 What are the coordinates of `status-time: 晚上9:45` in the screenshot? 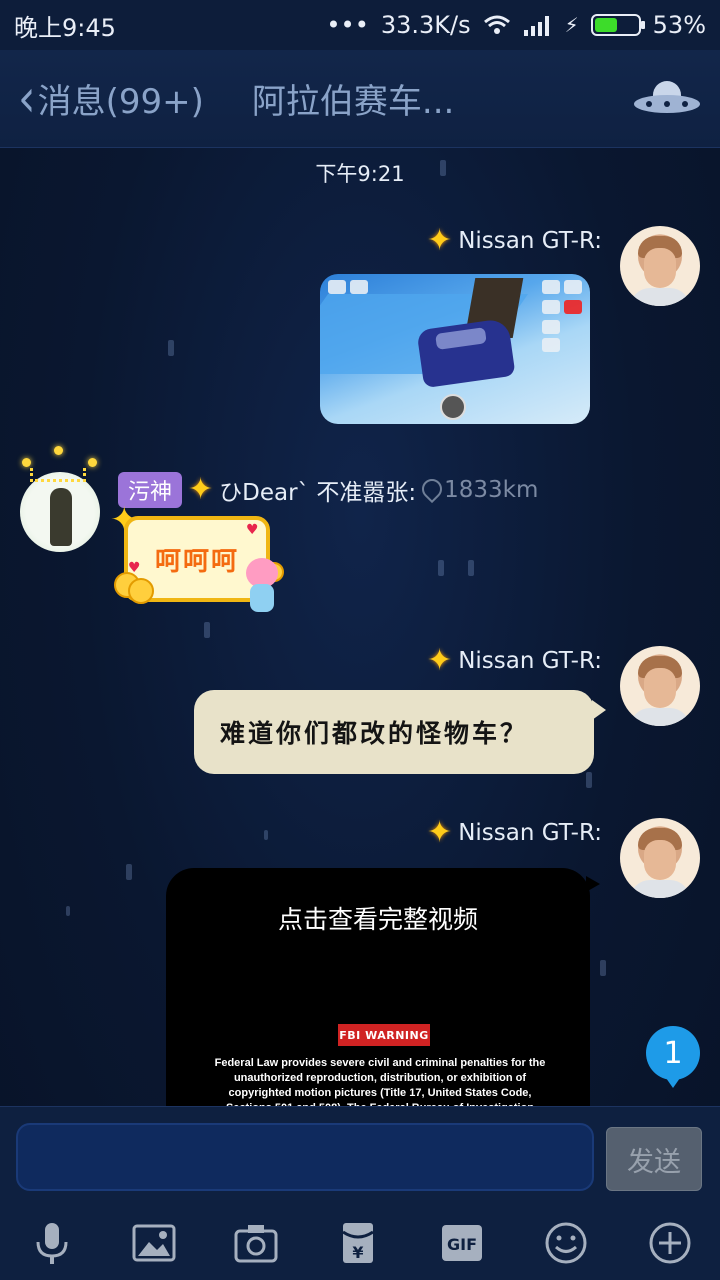 It's located at (65, 27).